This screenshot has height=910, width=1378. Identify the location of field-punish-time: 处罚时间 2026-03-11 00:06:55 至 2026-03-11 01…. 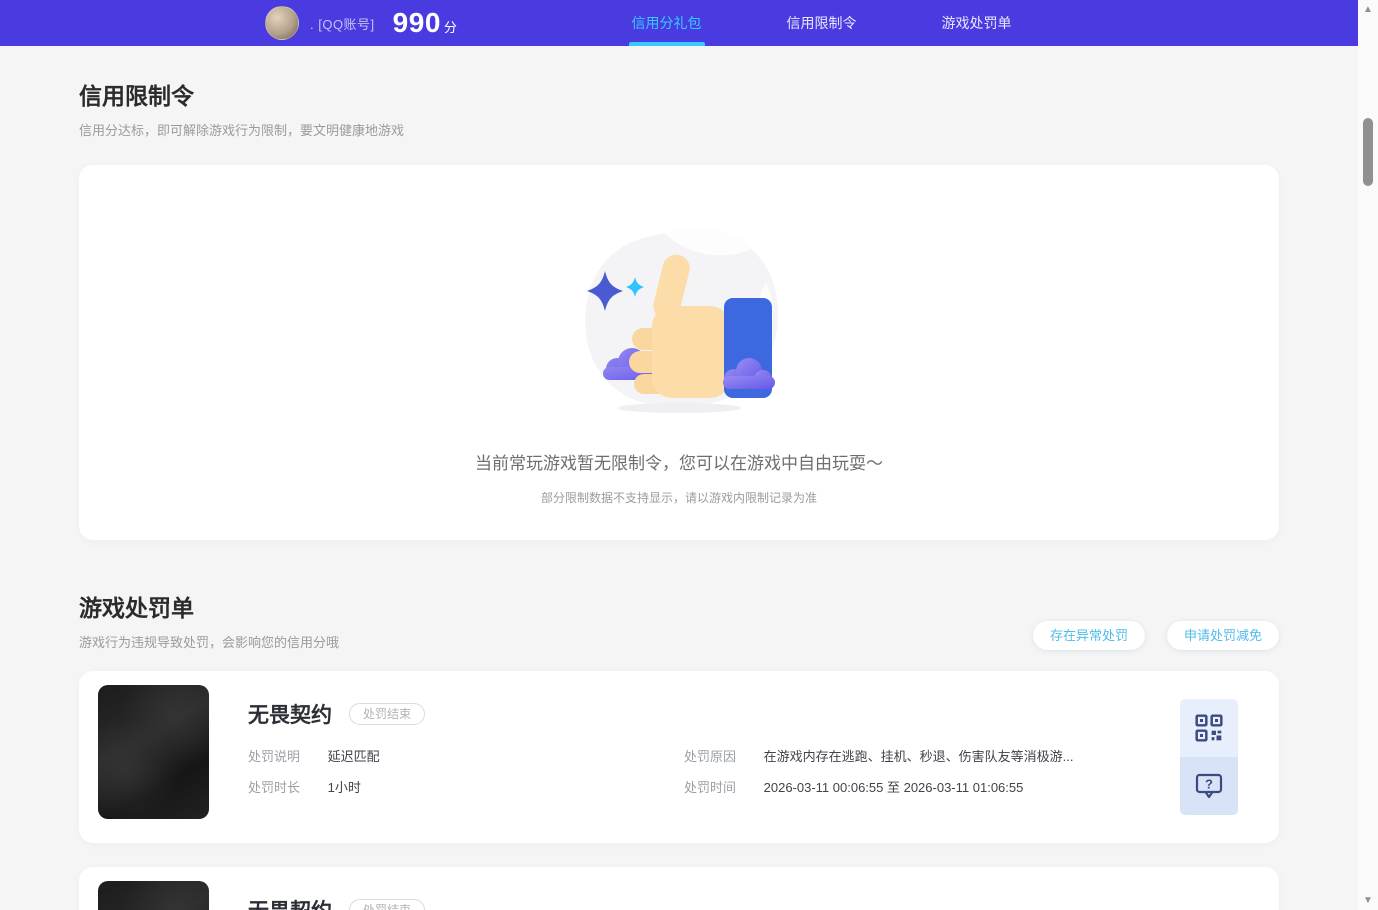
(853, 786).